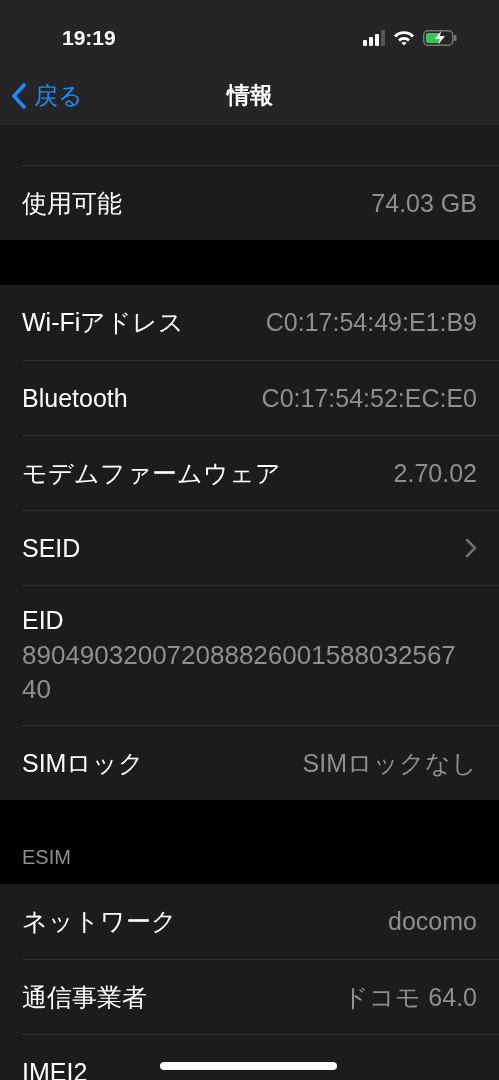 The image size is (499, 1080). Describe the element at coordinates (103, 322) in the screenshot. I see `row-label: Wi-Fiアドレス` at that location.